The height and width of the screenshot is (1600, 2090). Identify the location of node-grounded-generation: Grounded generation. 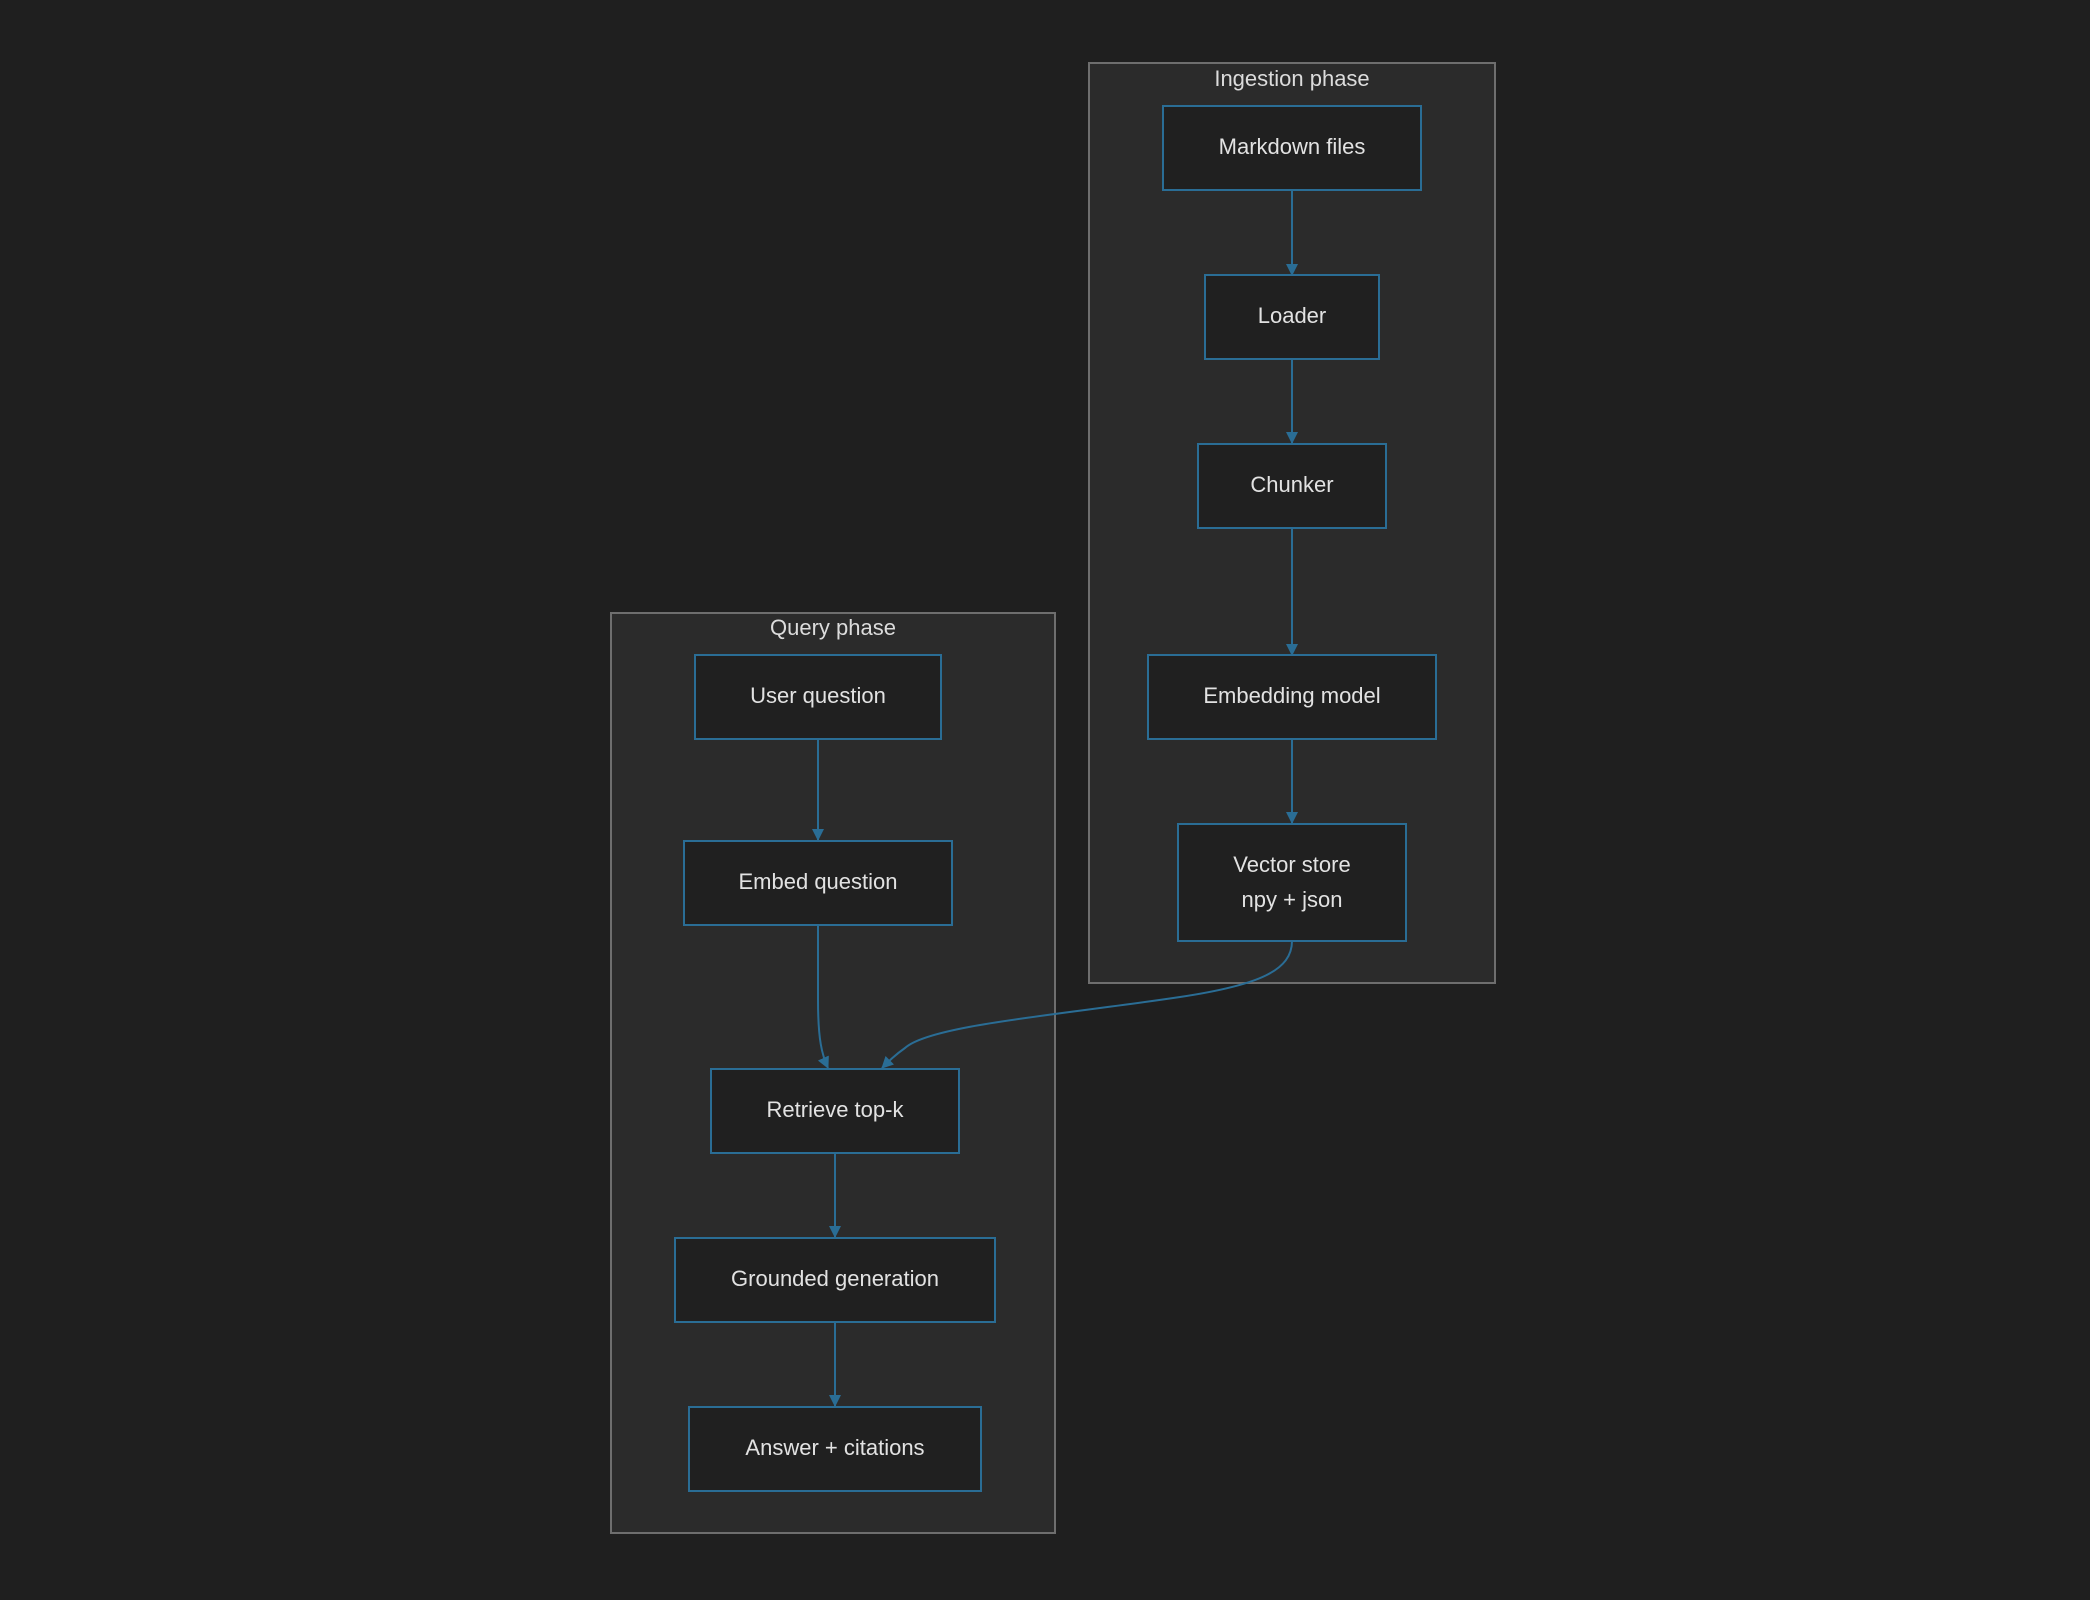
(835, 1280).